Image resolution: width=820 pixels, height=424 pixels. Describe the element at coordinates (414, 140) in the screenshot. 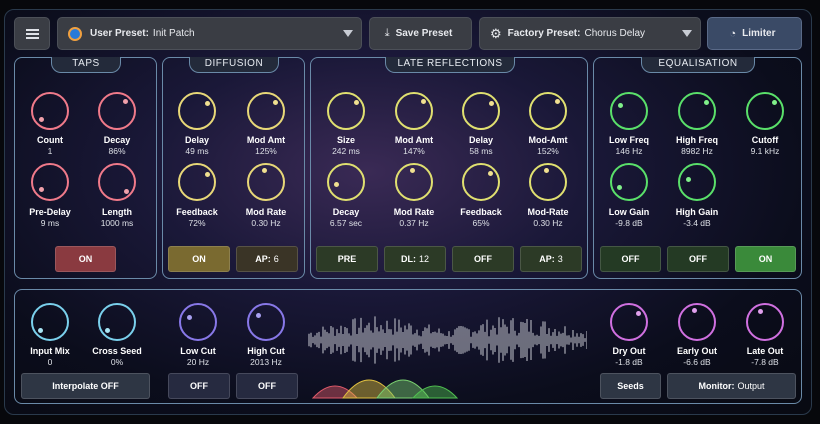

I see `knob-label: Mod Amt` at that location.